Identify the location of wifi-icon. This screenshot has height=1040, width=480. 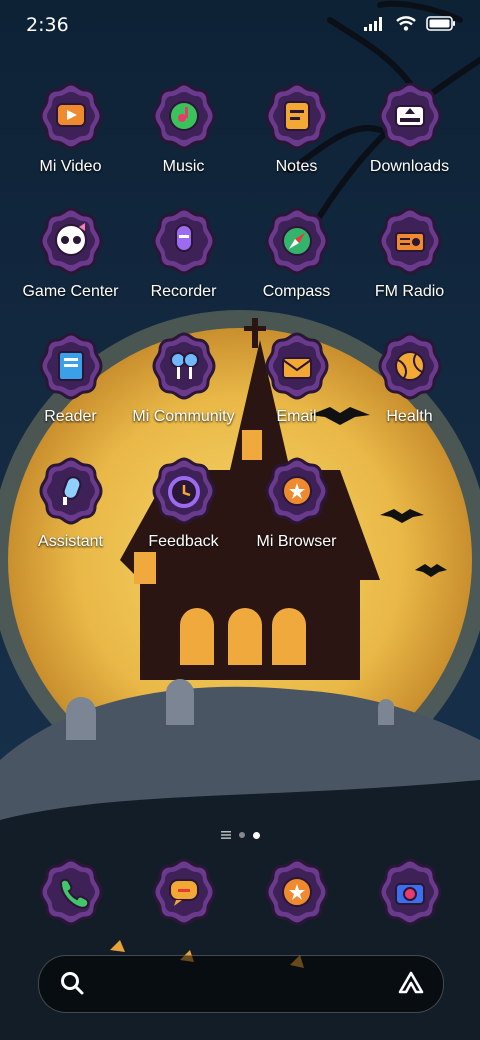
(406, 23).